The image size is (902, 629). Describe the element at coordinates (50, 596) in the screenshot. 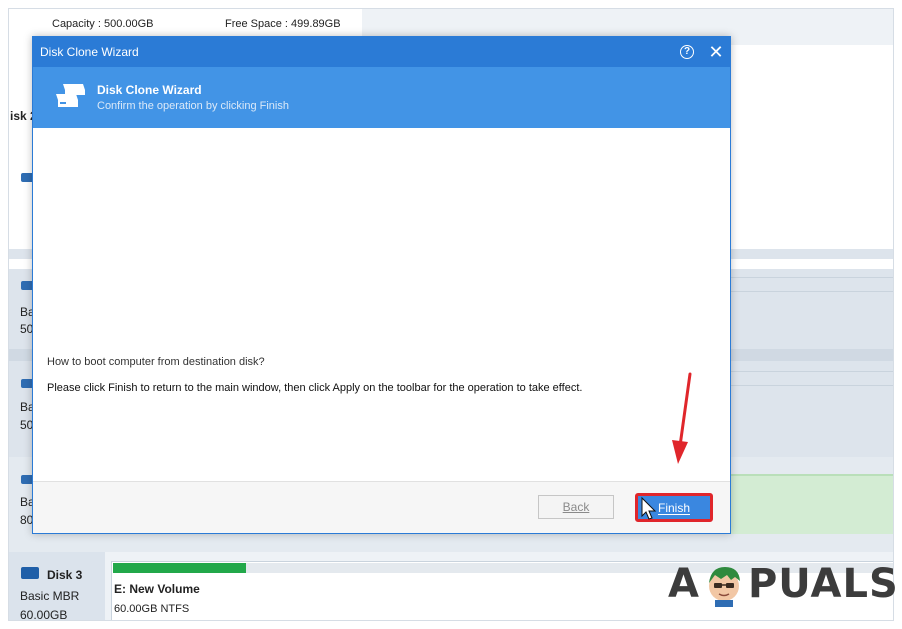

I see `disk3-type: Basic MBR` at that location.